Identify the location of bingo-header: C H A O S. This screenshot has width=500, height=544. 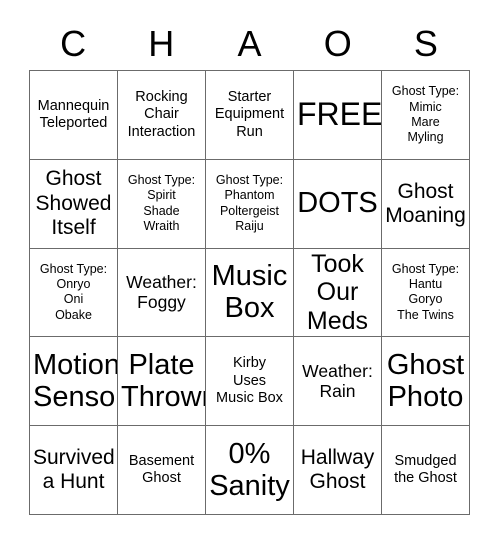
(249, 44).